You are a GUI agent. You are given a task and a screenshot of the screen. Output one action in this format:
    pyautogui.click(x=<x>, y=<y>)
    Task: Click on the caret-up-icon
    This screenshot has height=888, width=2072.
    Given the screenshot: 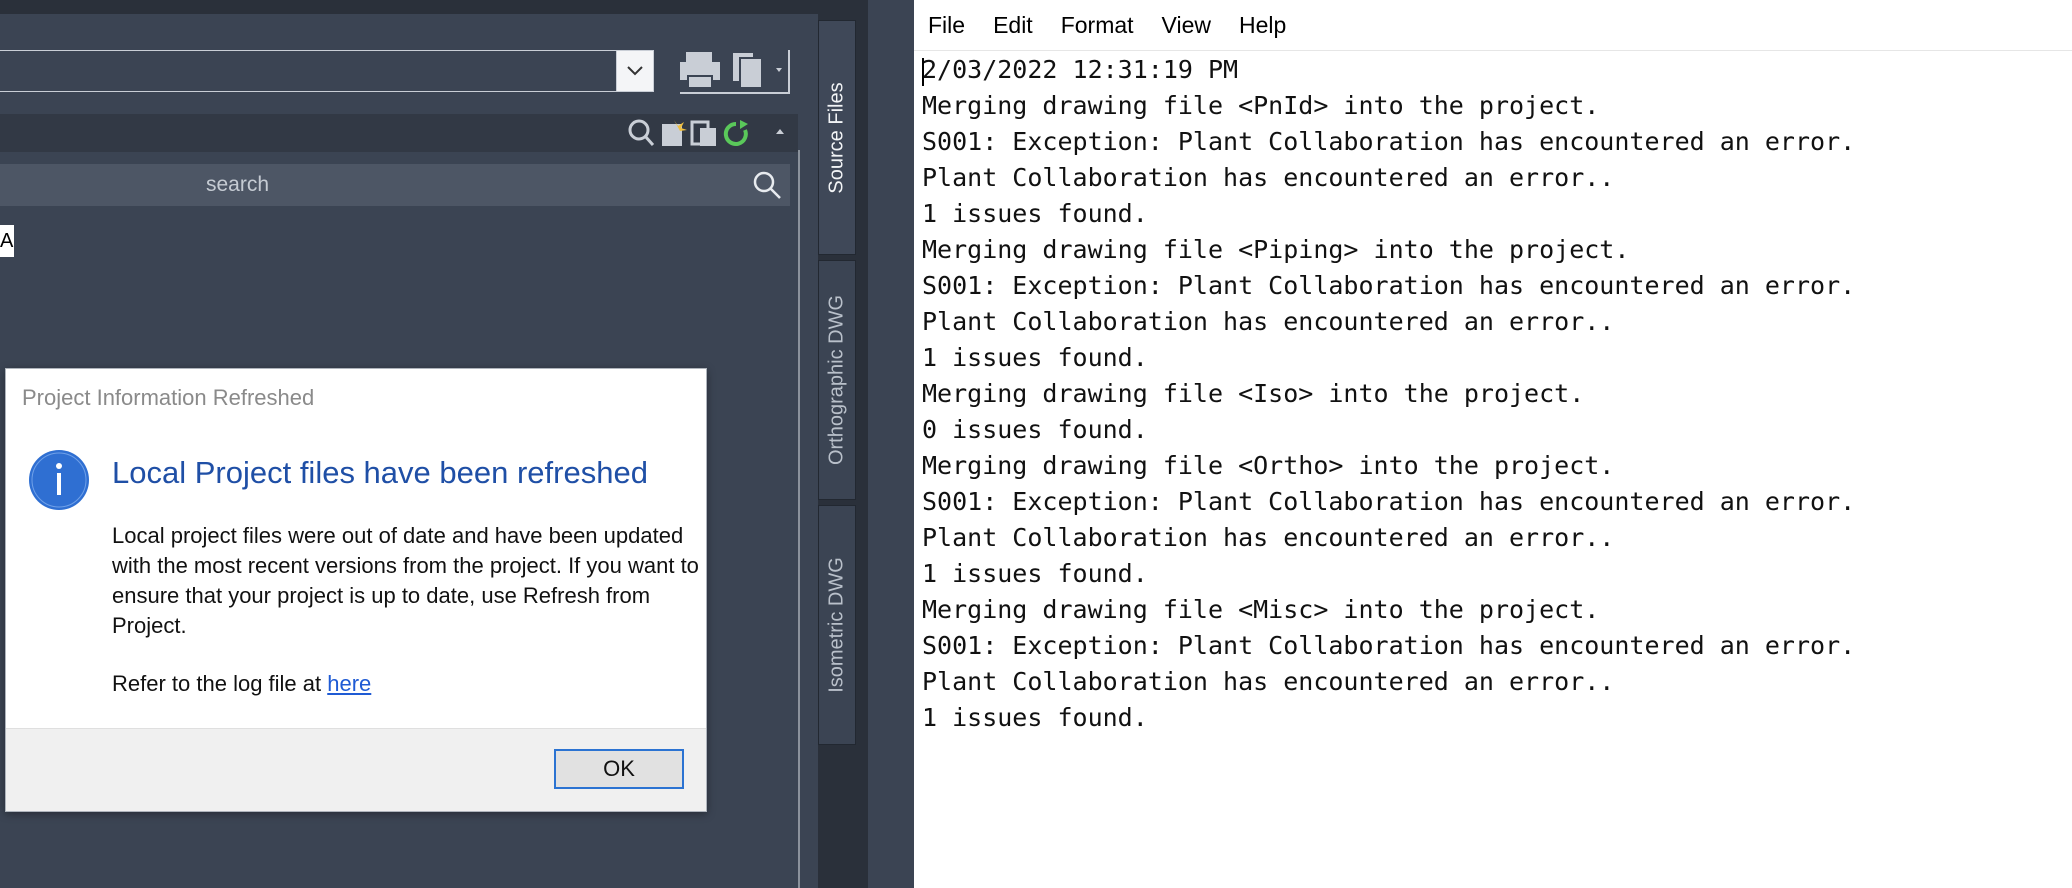 What is the action you would take?
    pyautogui.click(x=780, y=131)
    